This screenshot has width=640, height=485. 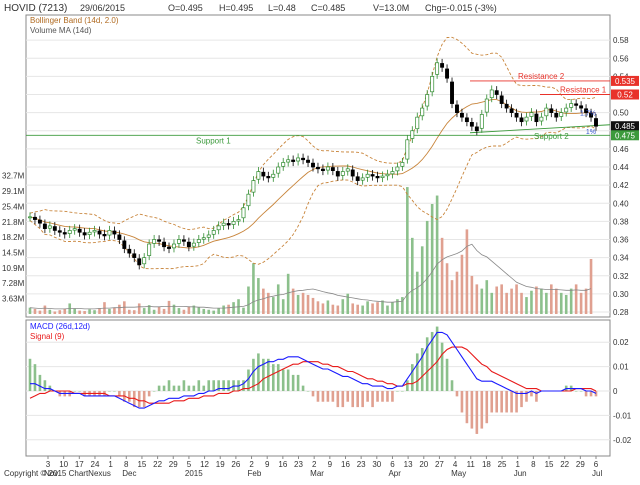 I want to click on x-tick-label: 20, so click(x=423, y=464).